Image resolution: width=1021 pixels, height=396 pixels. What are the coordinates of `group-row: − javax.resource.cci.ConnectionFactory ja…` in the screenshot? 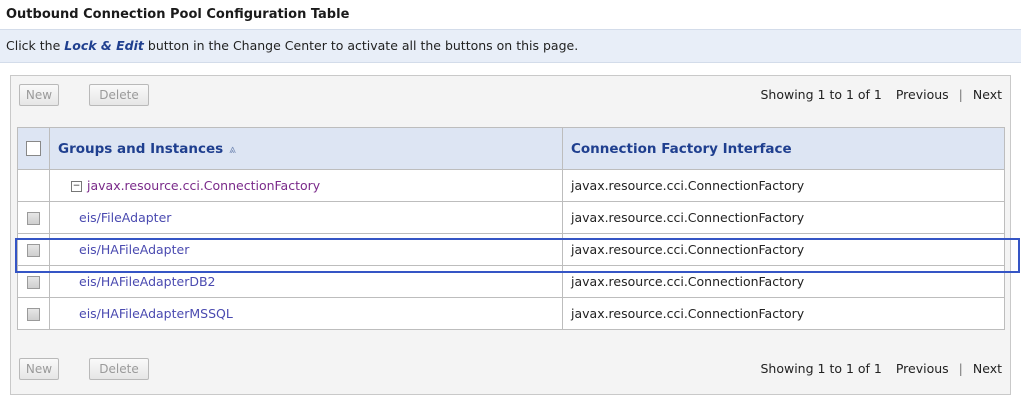 It's located at (511, 185).